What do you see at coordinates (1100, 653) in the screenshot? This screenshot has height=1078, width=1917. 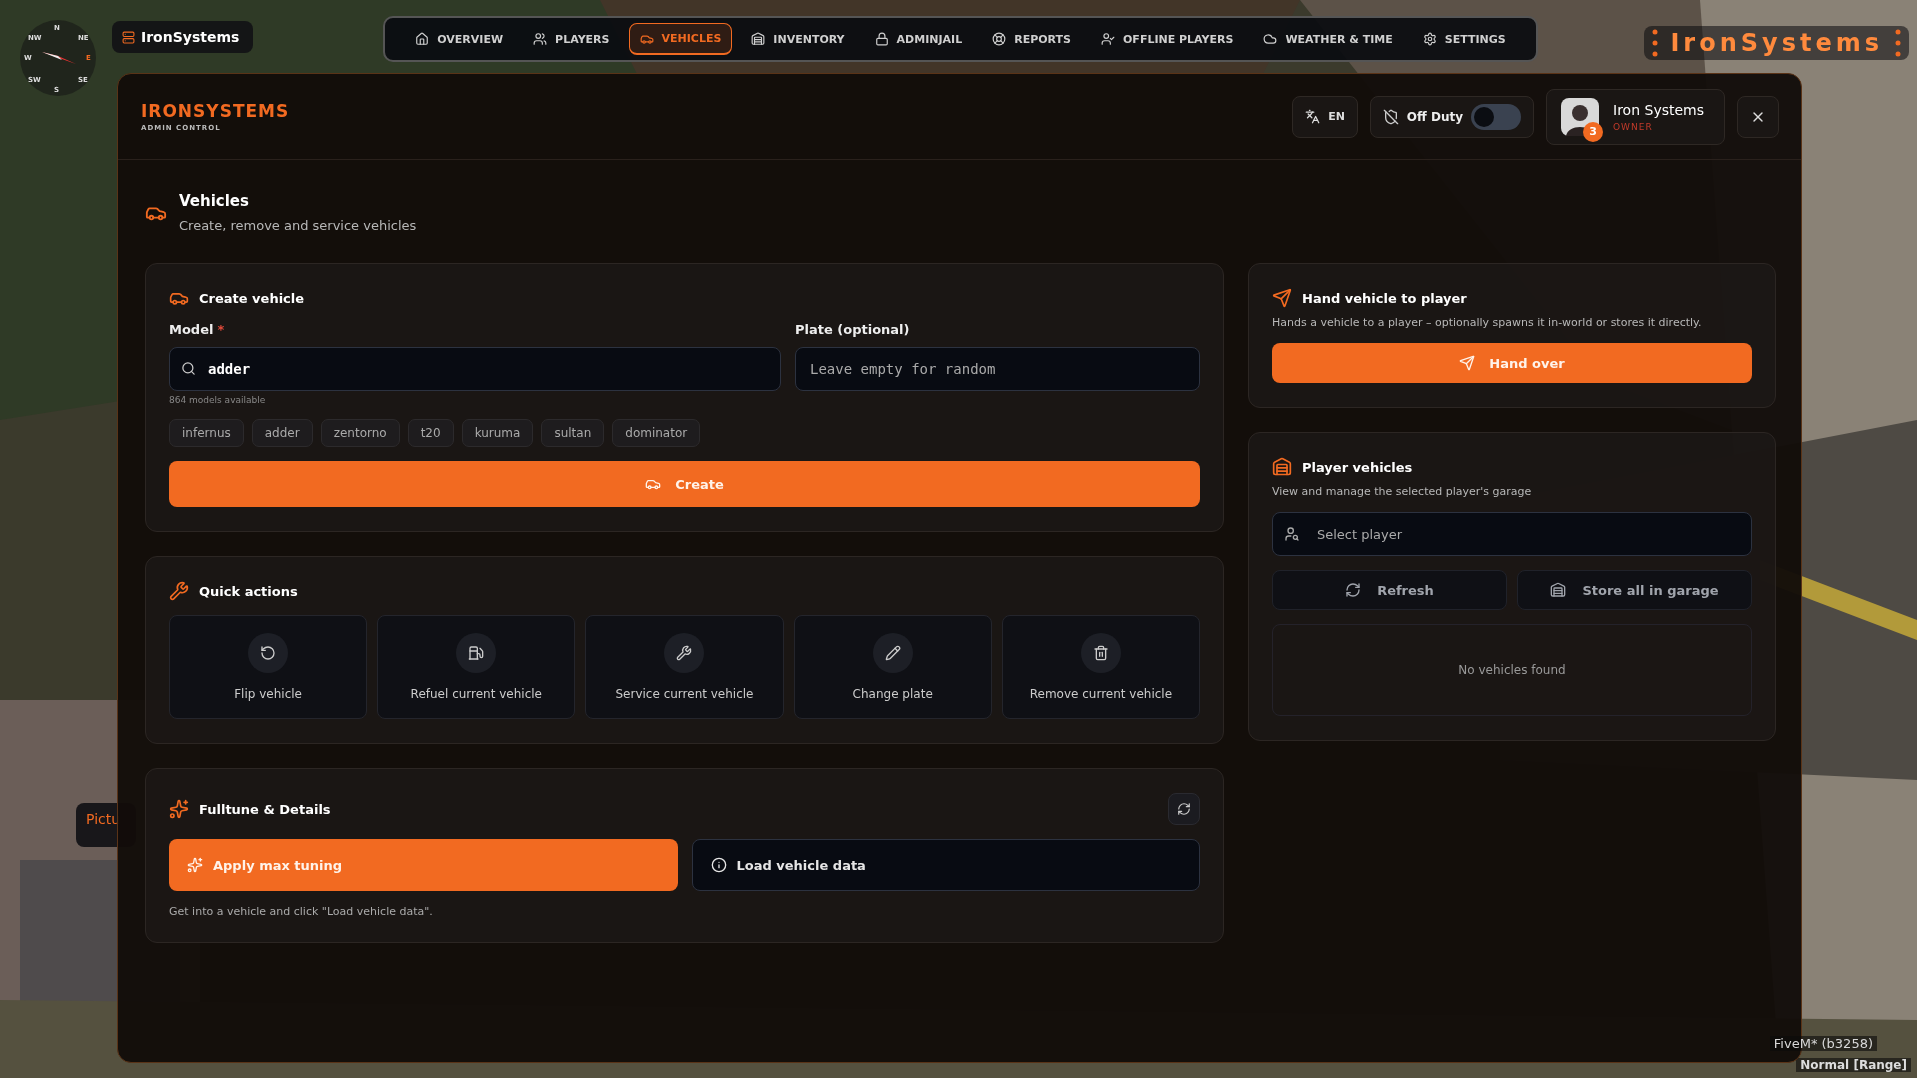 I see `trash-icon` at bounding box center [1100, 653].